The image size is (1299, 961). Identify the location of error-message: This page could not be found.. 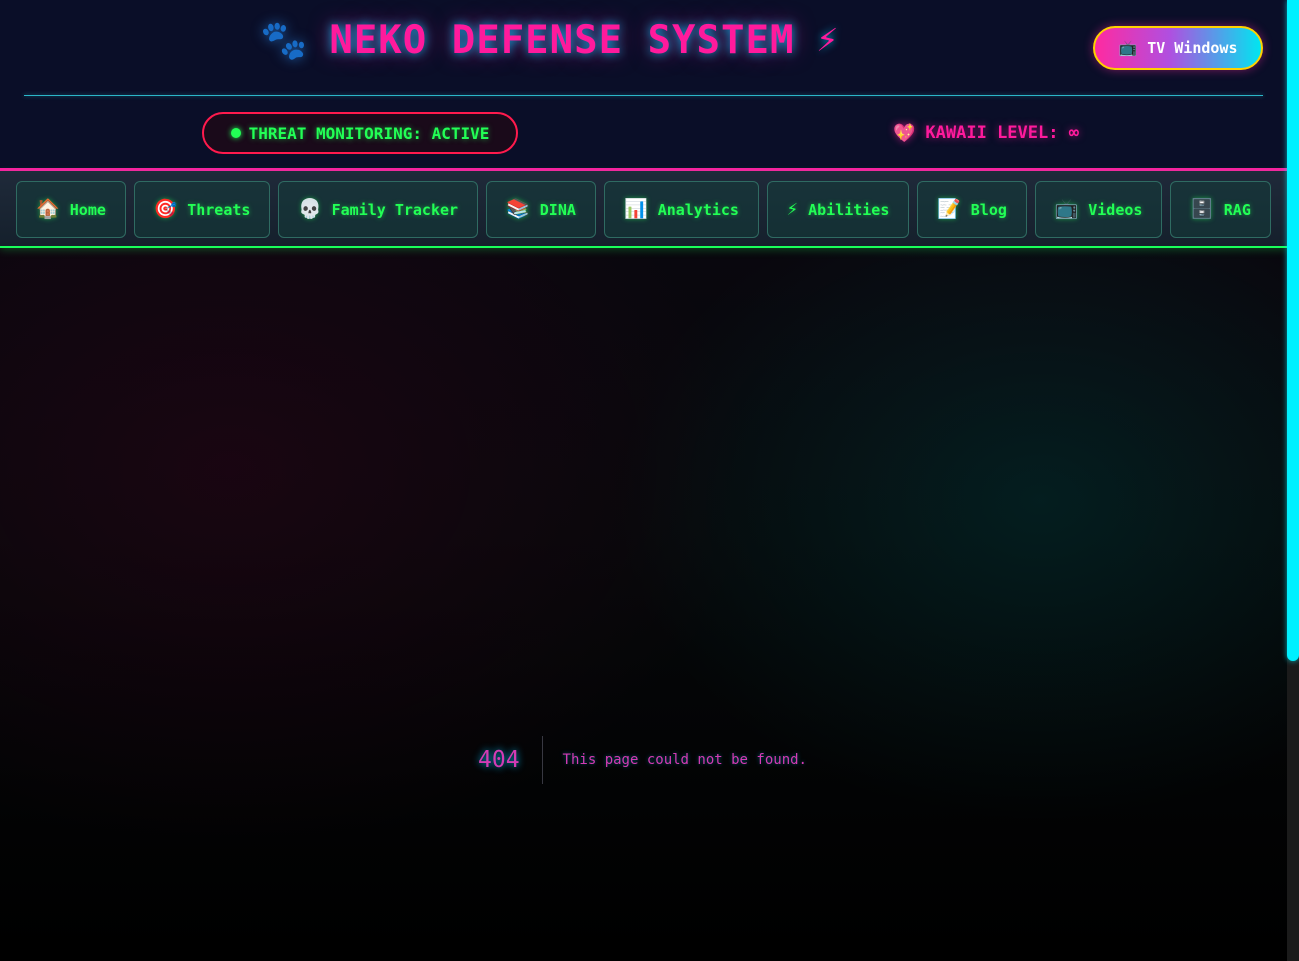
(684, 760).